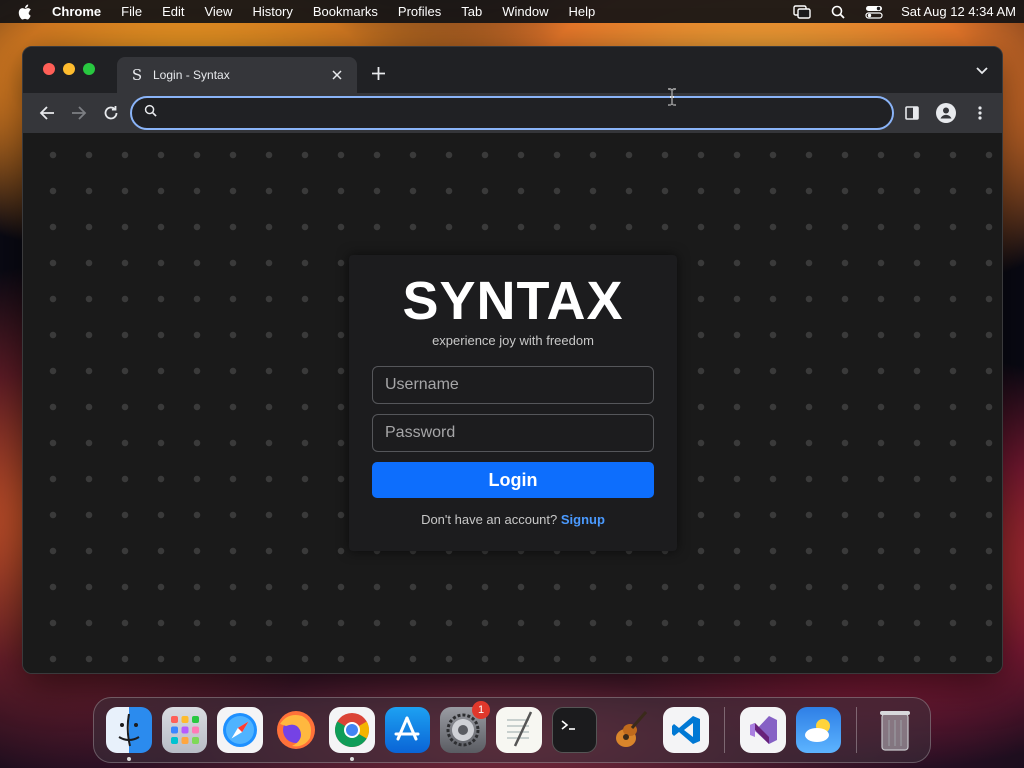 This screenshot has width=1024, height=768. Describe the element at coordinates (522, 113) in the screenshot. I see `address-input` at that location.